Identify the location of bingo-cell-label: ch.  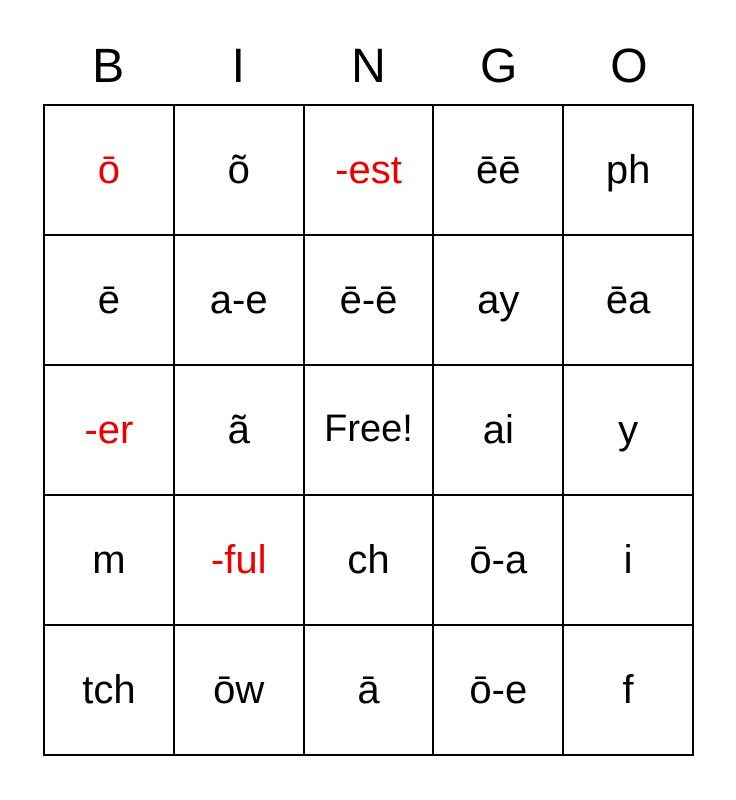
(368, 560).